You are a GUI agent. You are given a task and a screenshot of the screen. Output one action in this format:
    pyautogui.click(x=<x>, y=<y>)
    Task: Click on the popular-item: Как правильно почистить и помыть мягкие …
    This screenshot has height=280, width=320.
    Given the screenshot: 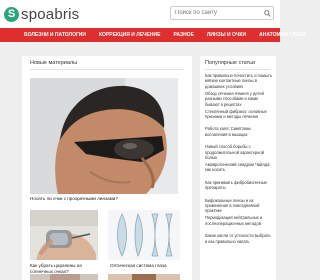 What is the action you would take?
    pyautogui.click(x=239, y=81)
    